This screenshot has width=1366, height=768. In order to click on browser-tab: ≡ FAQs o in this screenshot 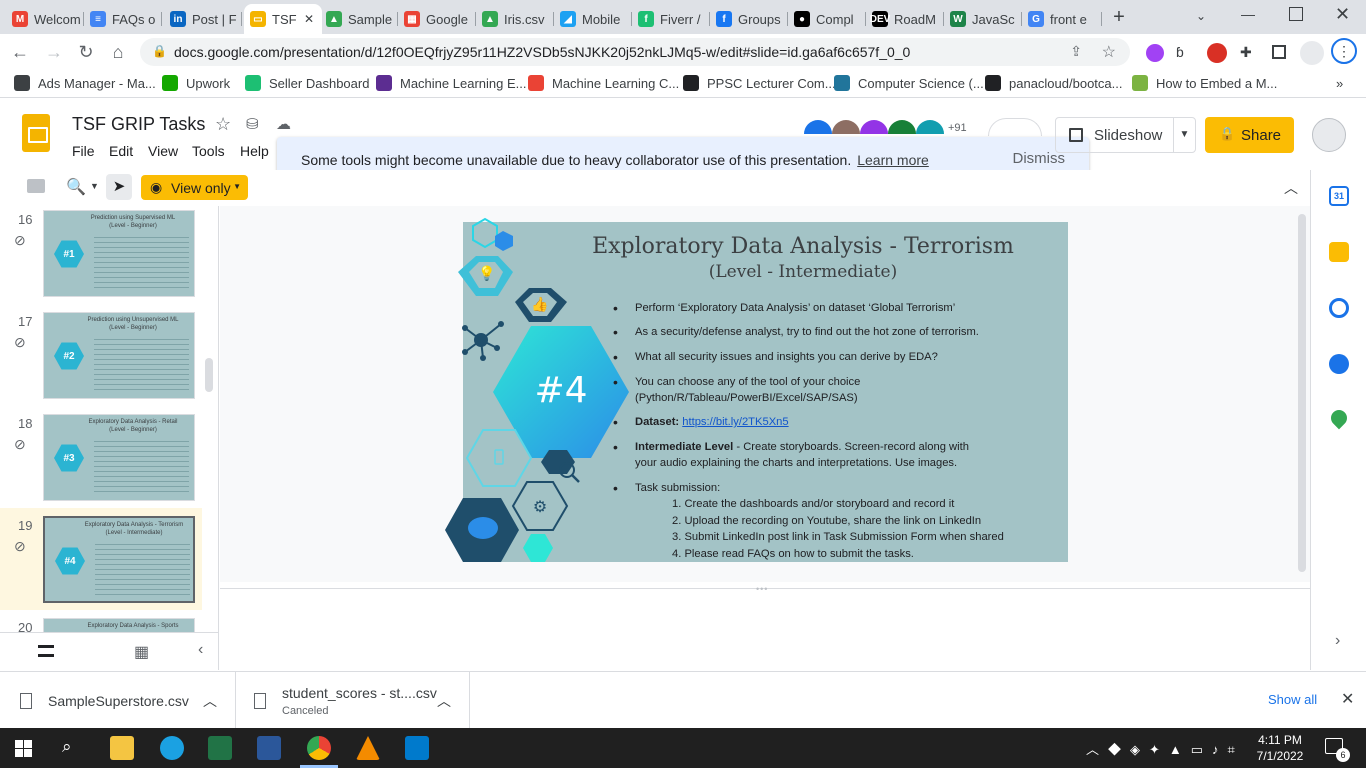, I will do `click(123, 19)`.